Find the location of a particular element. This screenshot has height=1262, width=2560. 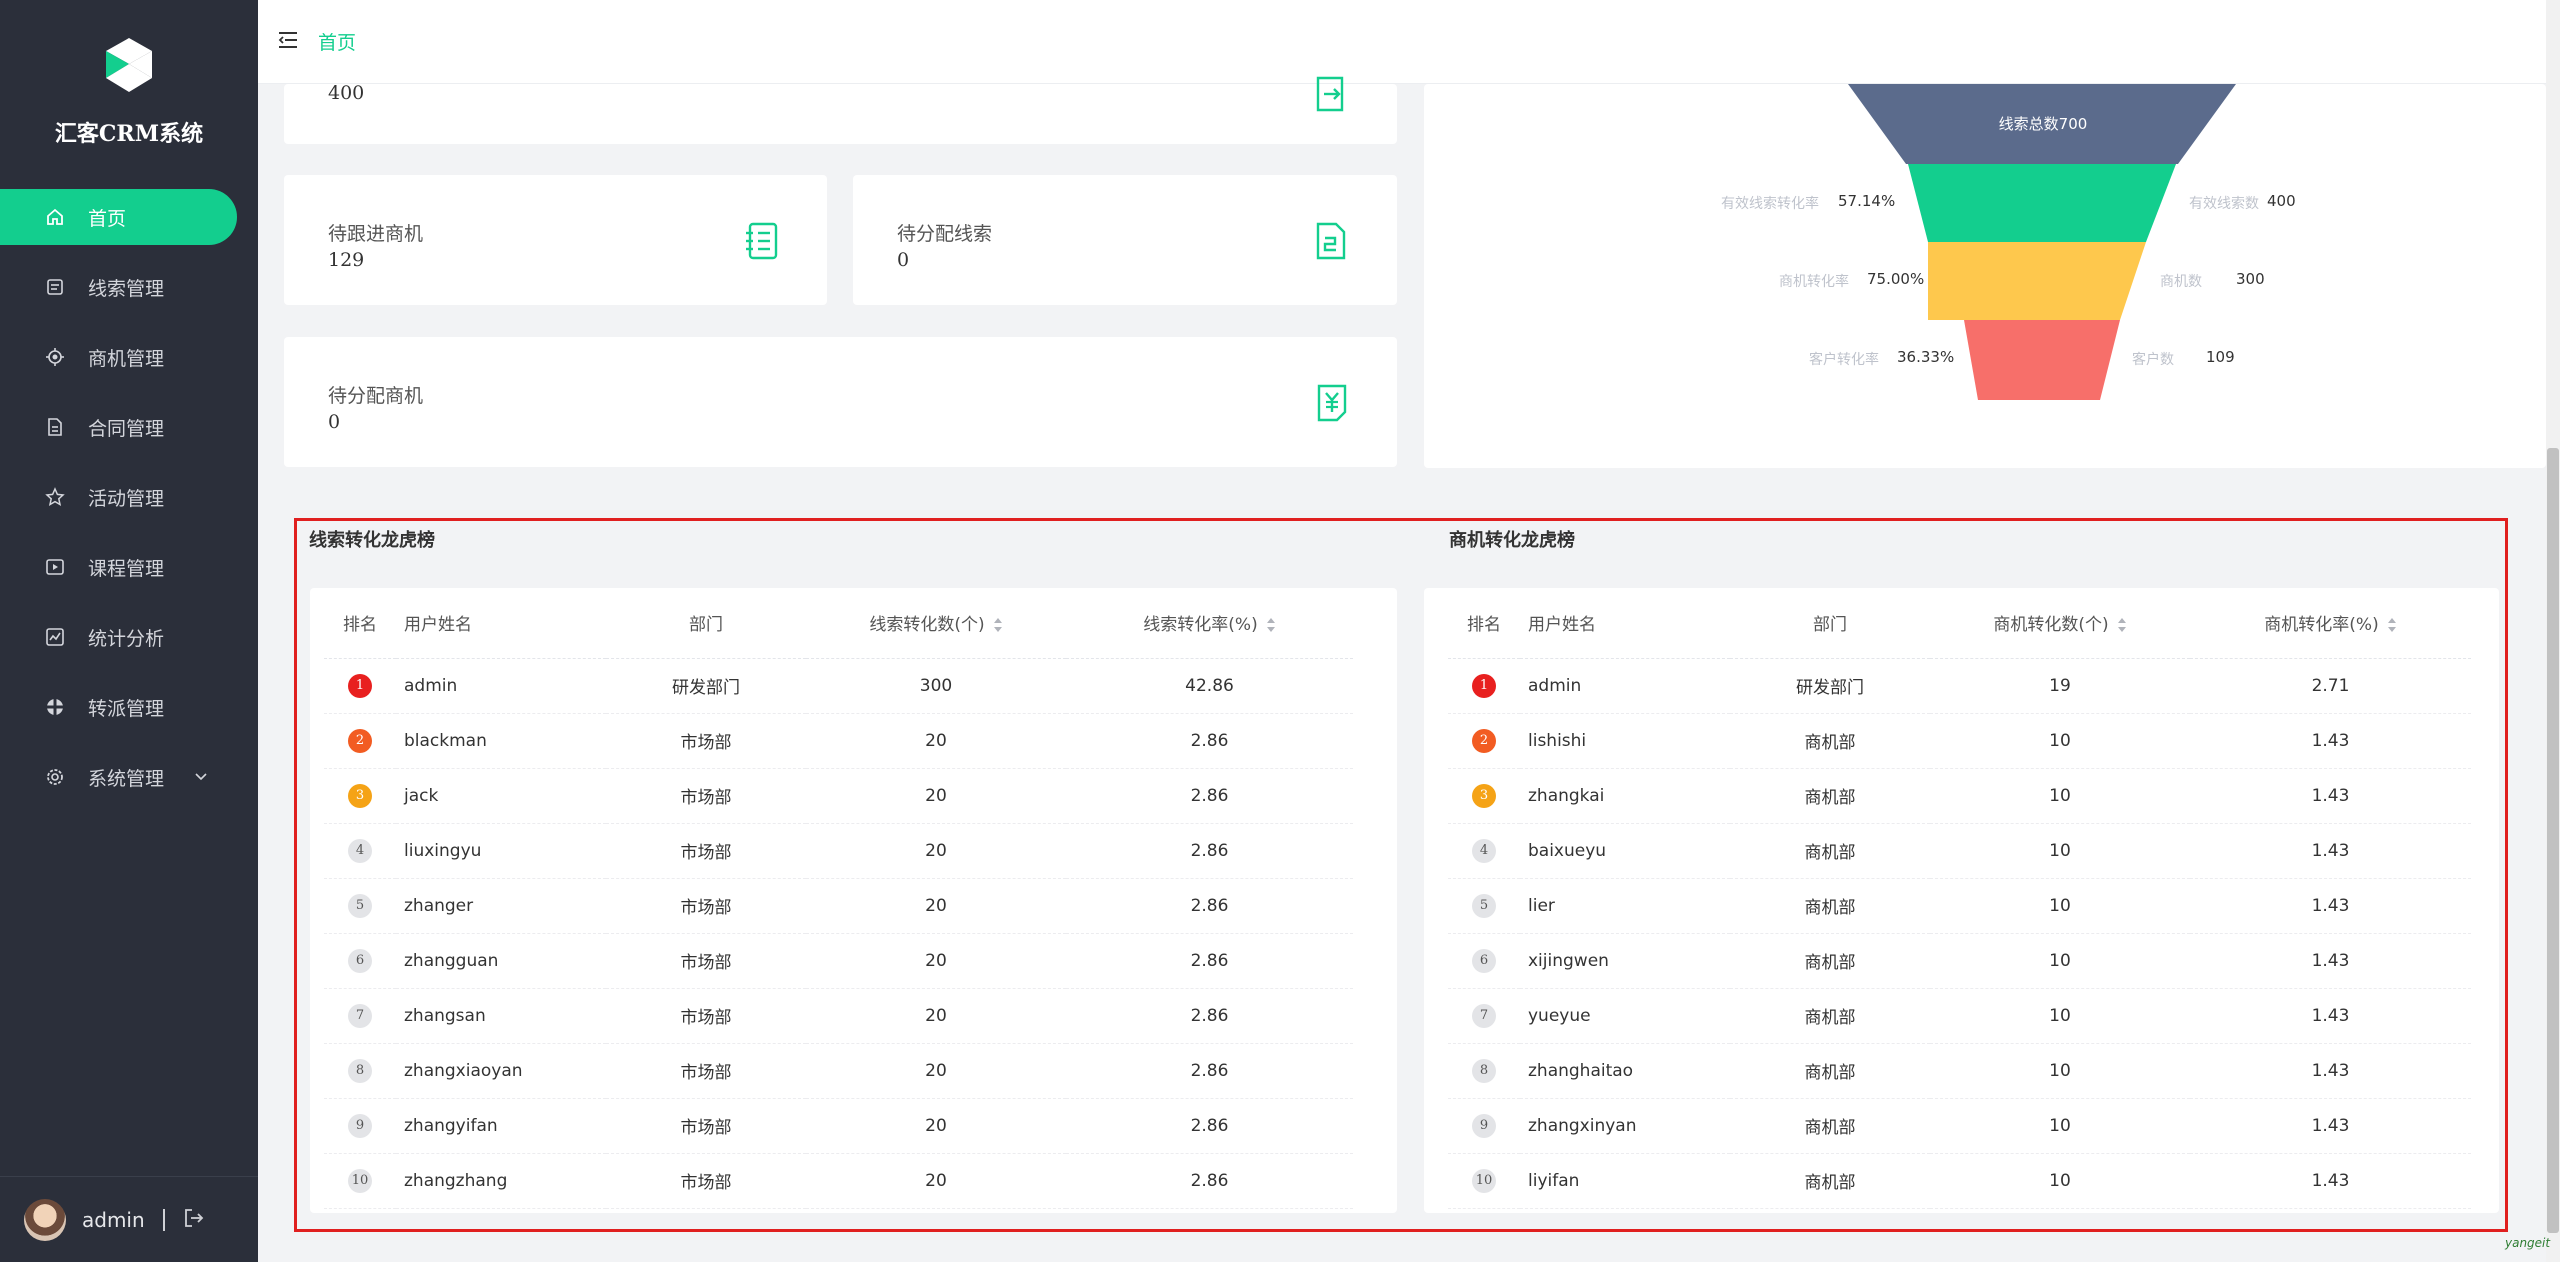

user-name-cell: baixueyu is located at coordinates (1625, 851).